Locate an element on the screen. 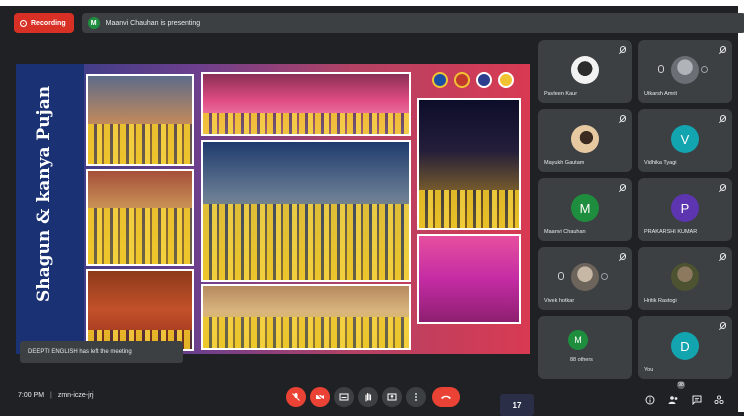  recording-indicator: Recording is located at coordinates (44, 23).